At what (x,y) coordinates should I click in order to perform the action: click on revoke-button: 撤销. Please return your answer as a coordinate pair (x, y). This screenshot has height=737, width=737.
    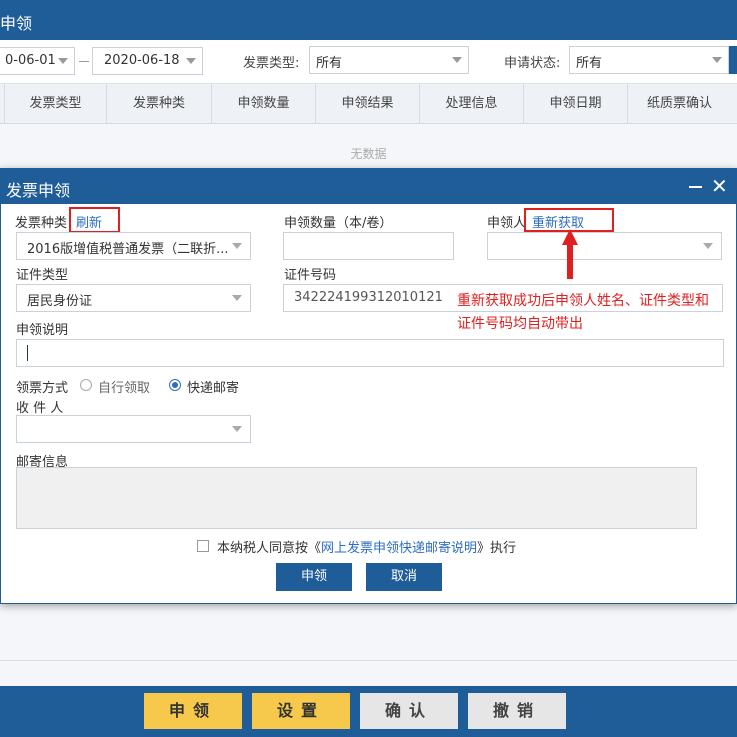
    Looking at the image, I should click on (517, 711).